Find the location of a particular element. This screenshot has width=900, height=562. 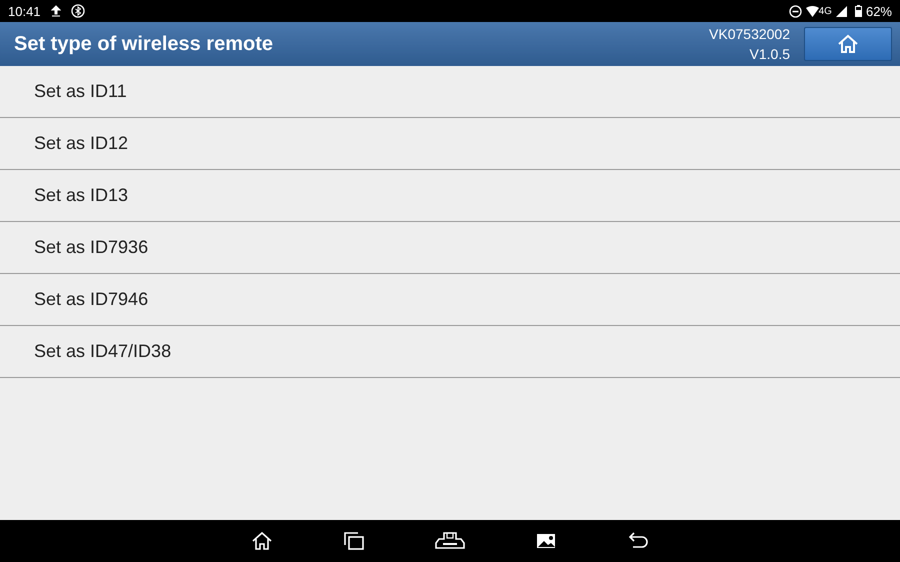

home-nav-button is located at coordinates (262, 541).